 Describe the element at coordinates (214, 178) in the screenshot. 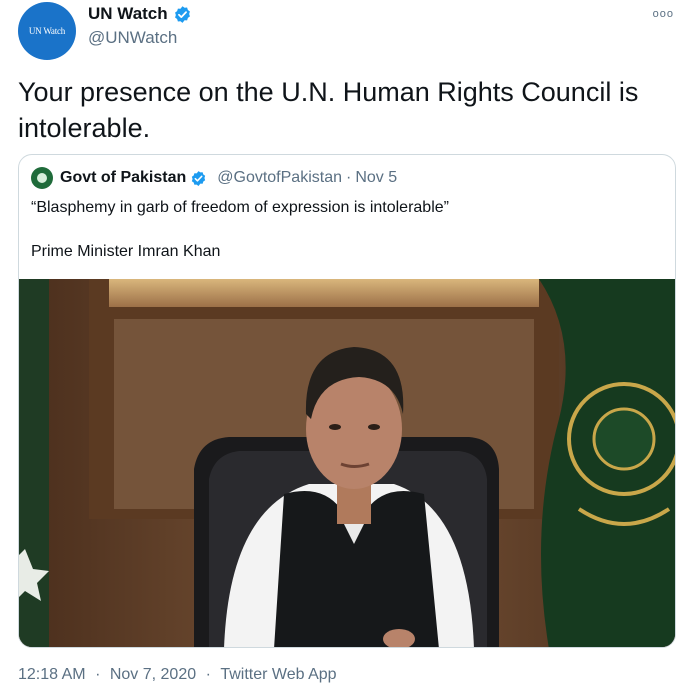

I see `quoted-tweet-header: Govt of Pakistan @GovtofPakistan · Nov 5` at that location.